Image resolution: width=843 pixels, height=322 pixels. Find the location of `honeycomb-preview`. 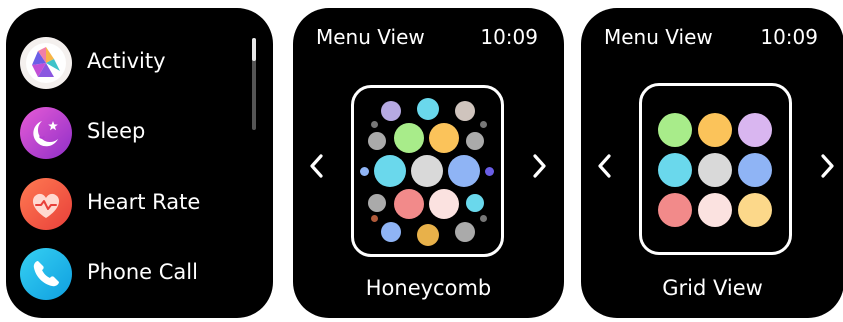

honeycomb-preview is located at coordinates (427, 171).